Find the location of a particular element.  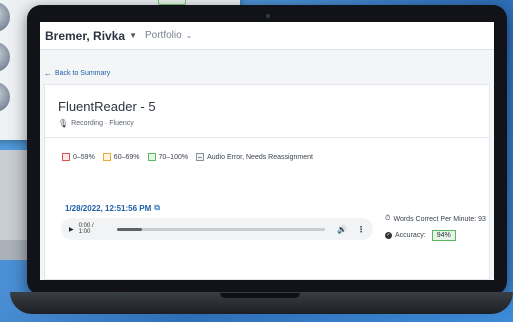

audio-progress-fill is located at coordinates (129, 229).